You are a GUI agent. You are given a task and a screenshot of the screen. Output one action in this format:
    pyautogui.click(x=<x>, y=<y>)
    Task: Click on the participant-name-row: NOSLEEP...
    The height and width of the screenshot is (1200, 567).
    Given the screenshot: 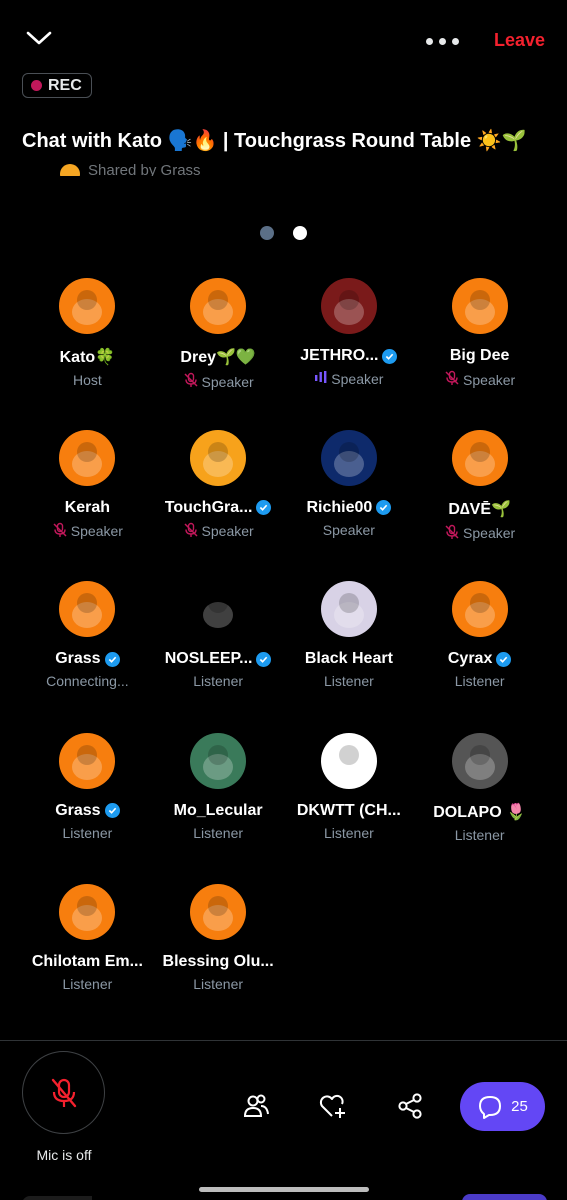 What is the action you would take?
    pyautogui.click(x=218, y=659)
    